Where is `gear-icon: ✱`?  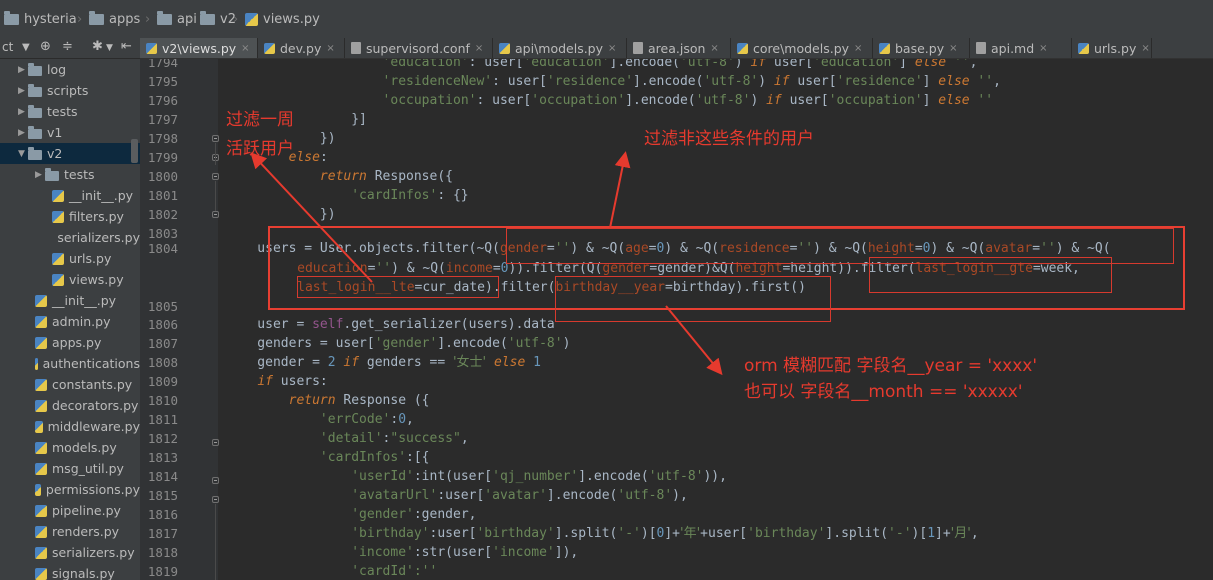
gear-icon: ✱ is located at coordinates (97, 46).